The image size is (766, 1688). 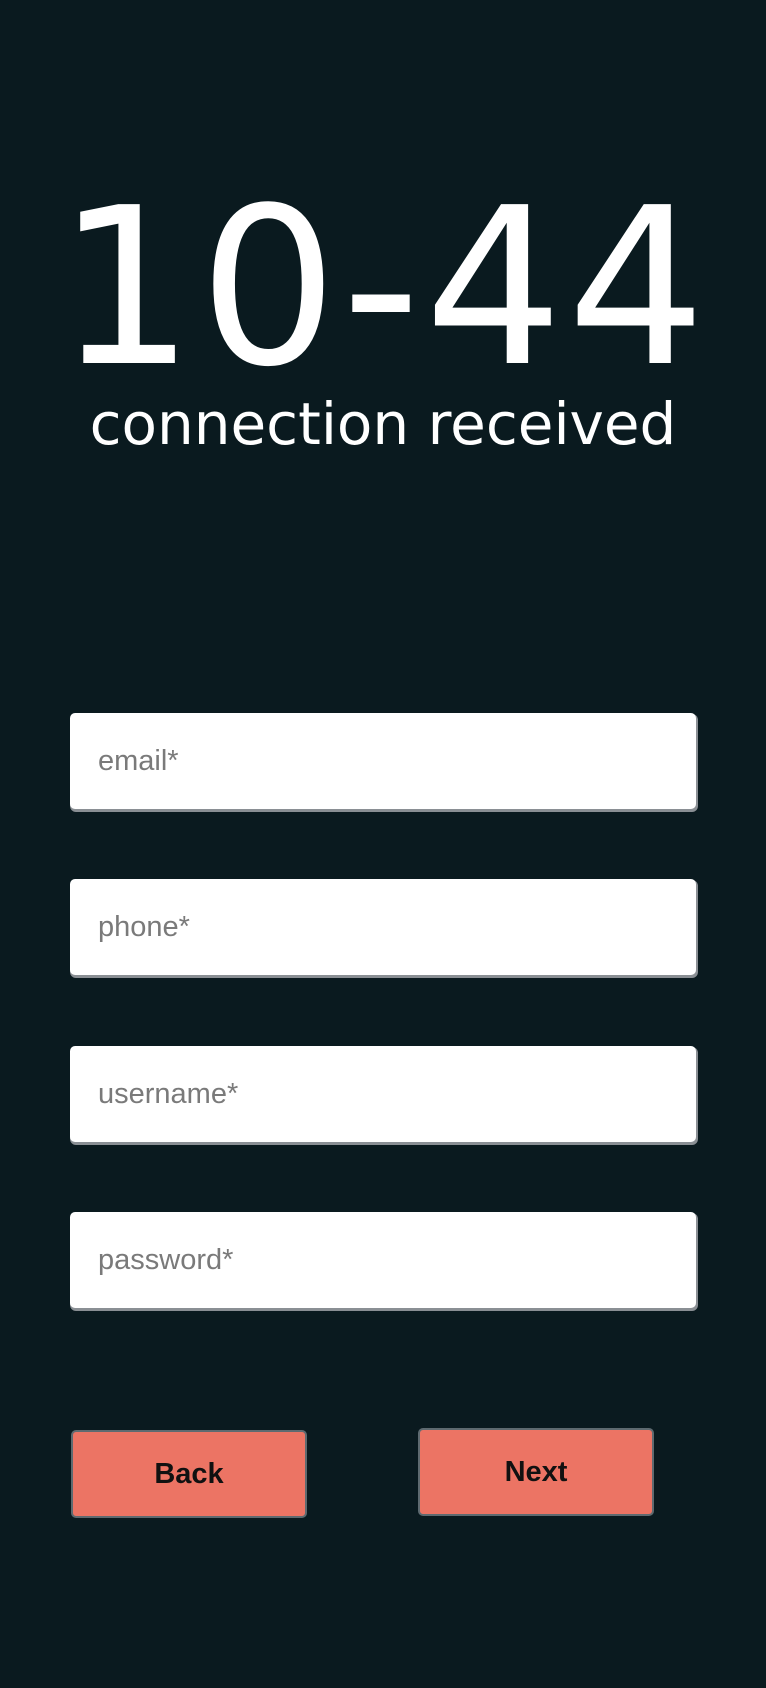 What do you see at coordinates (536, 1472) in the screenshot?
I see `next-button: Next` at bounding box center [536, 1472].